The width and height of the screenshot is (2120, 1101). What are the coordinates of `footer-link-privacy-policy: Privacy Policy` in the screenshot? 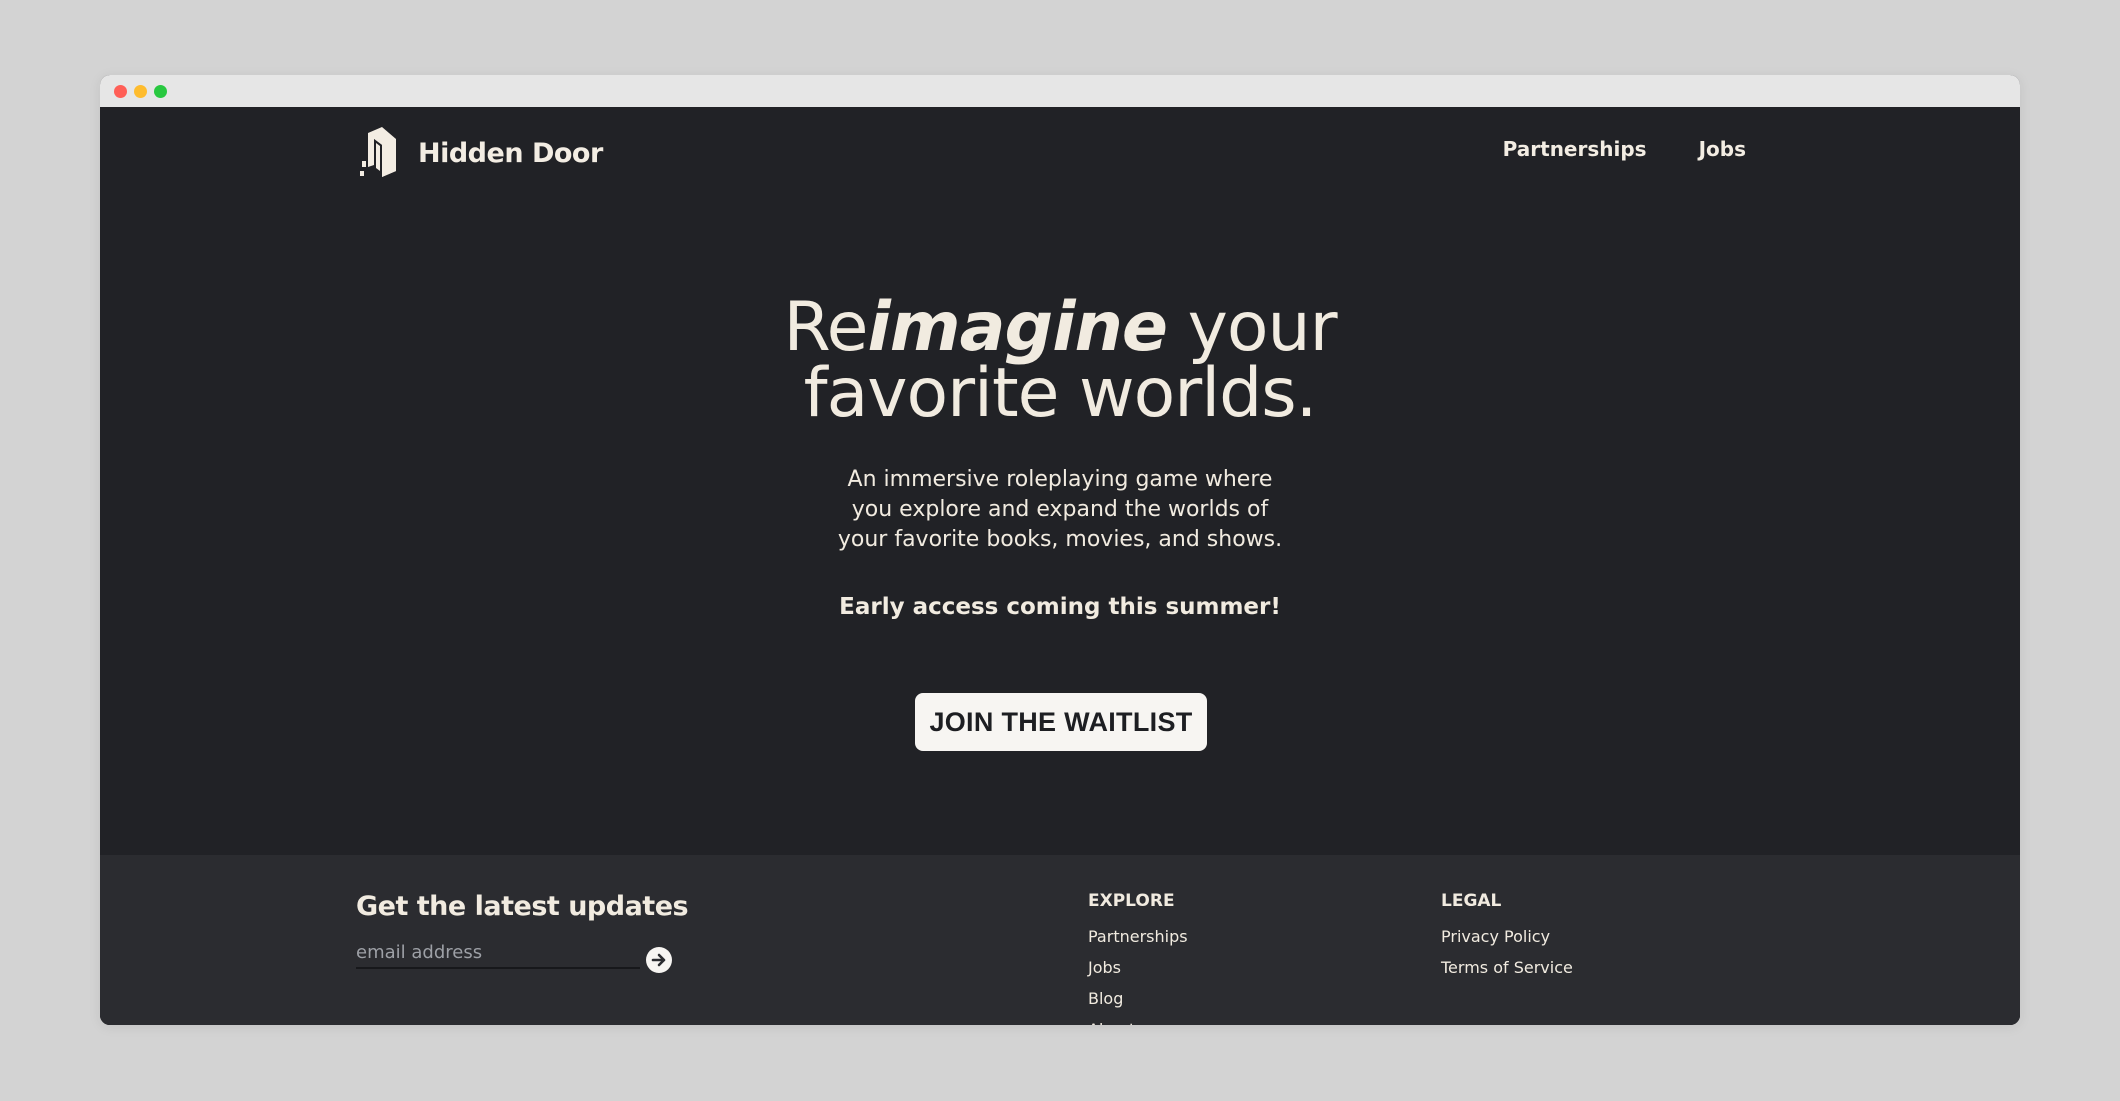 It's located at (1507, 936).